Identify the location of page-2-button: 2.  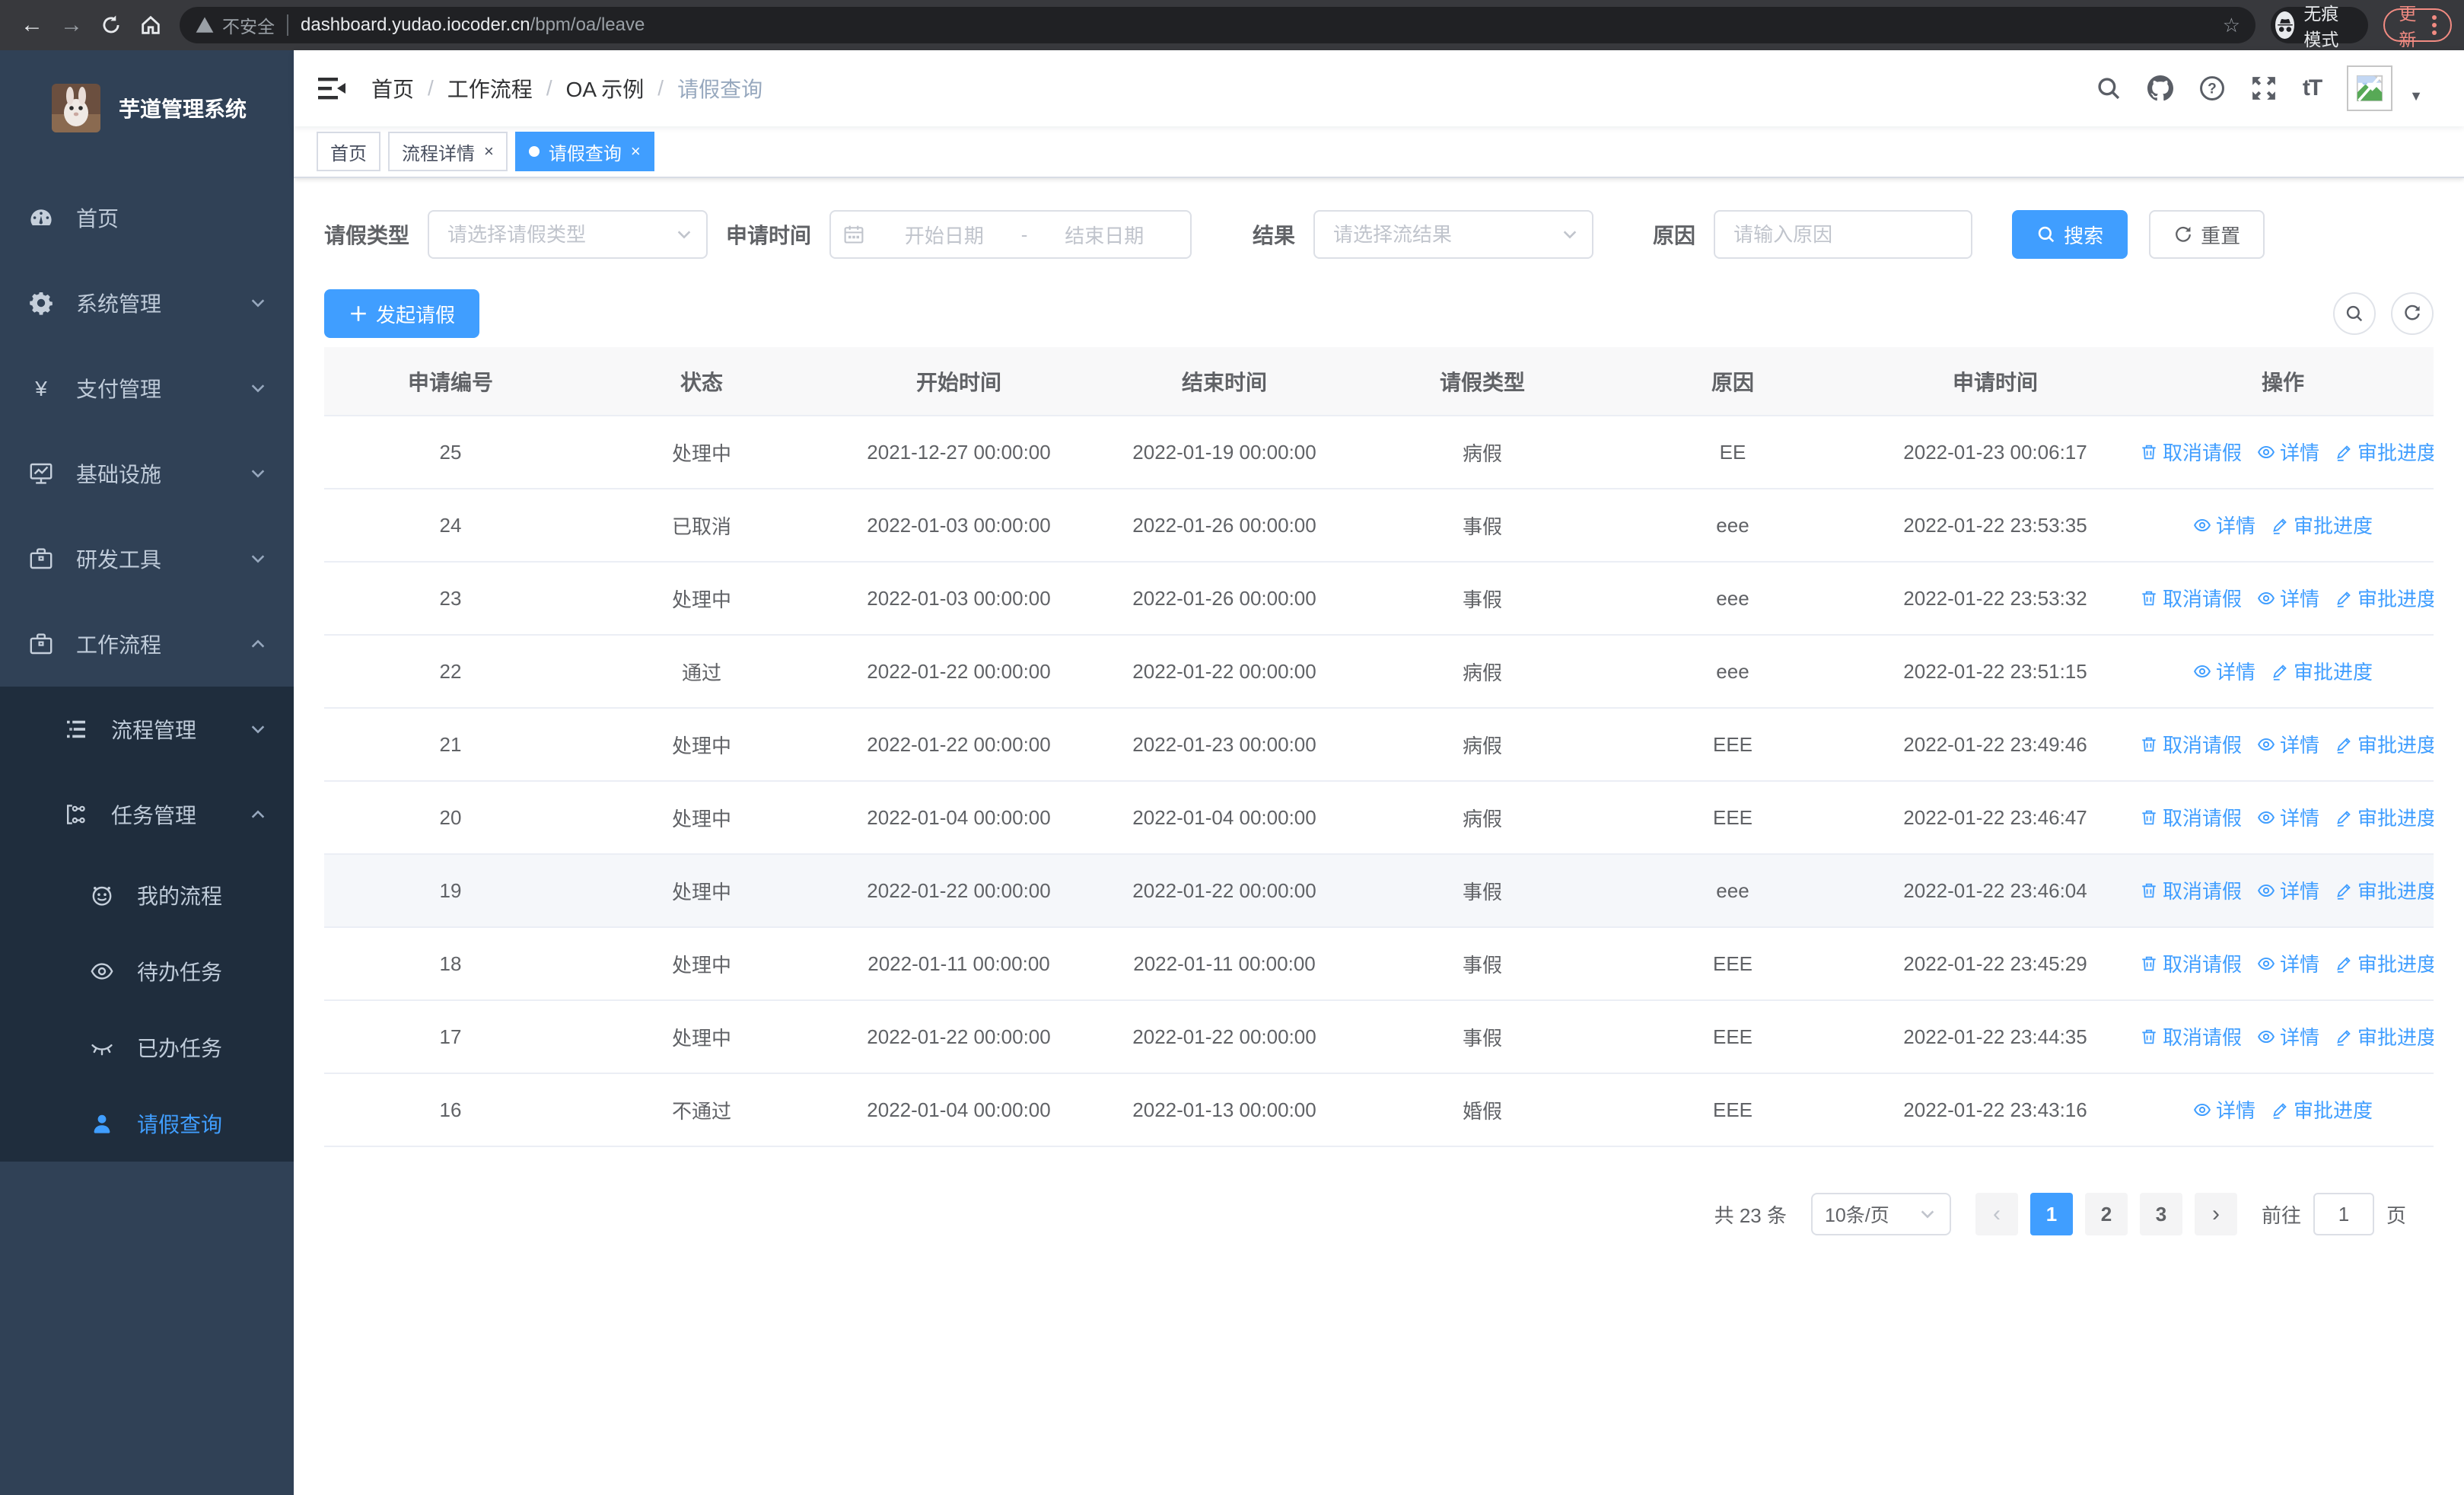
(2106, 1214).